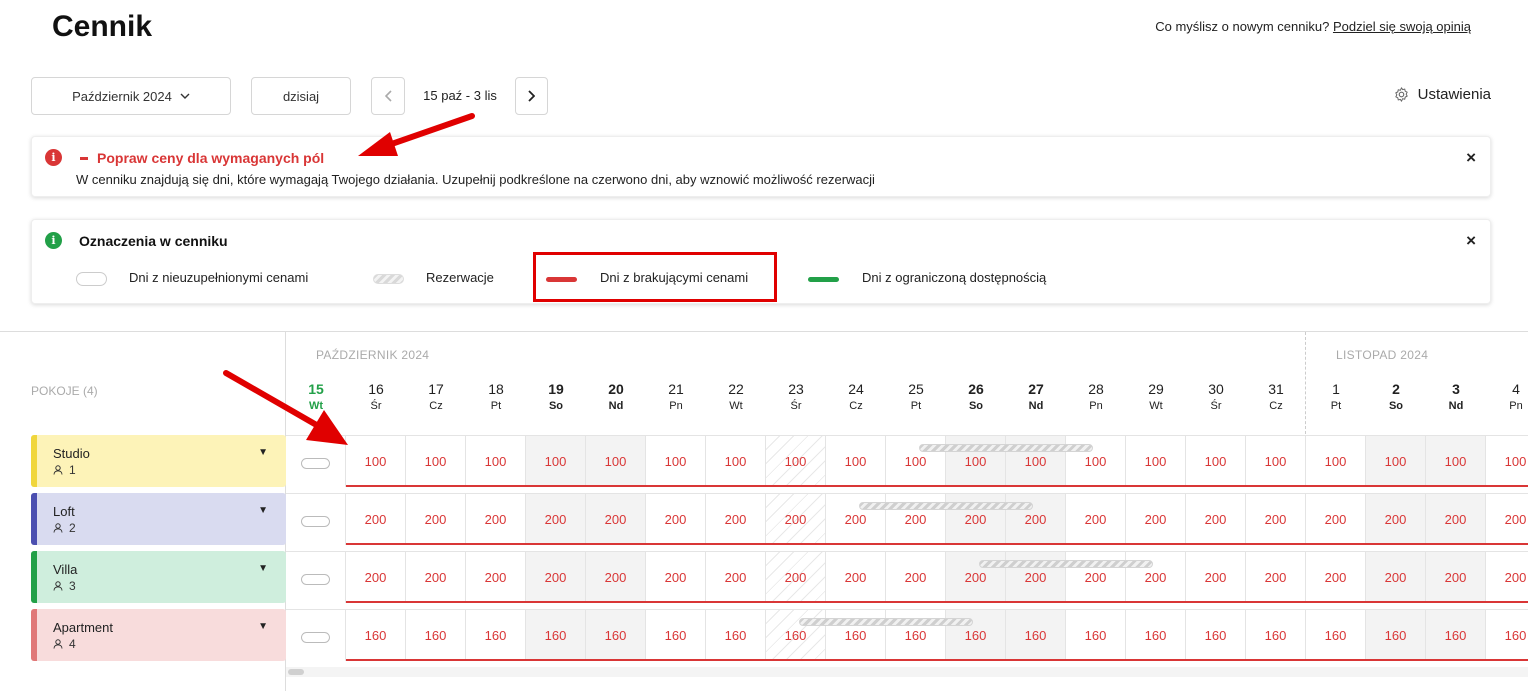 This screenshot has width=1528, height=691. I want to click on horizontal-scrollbar, so click(907, 672).